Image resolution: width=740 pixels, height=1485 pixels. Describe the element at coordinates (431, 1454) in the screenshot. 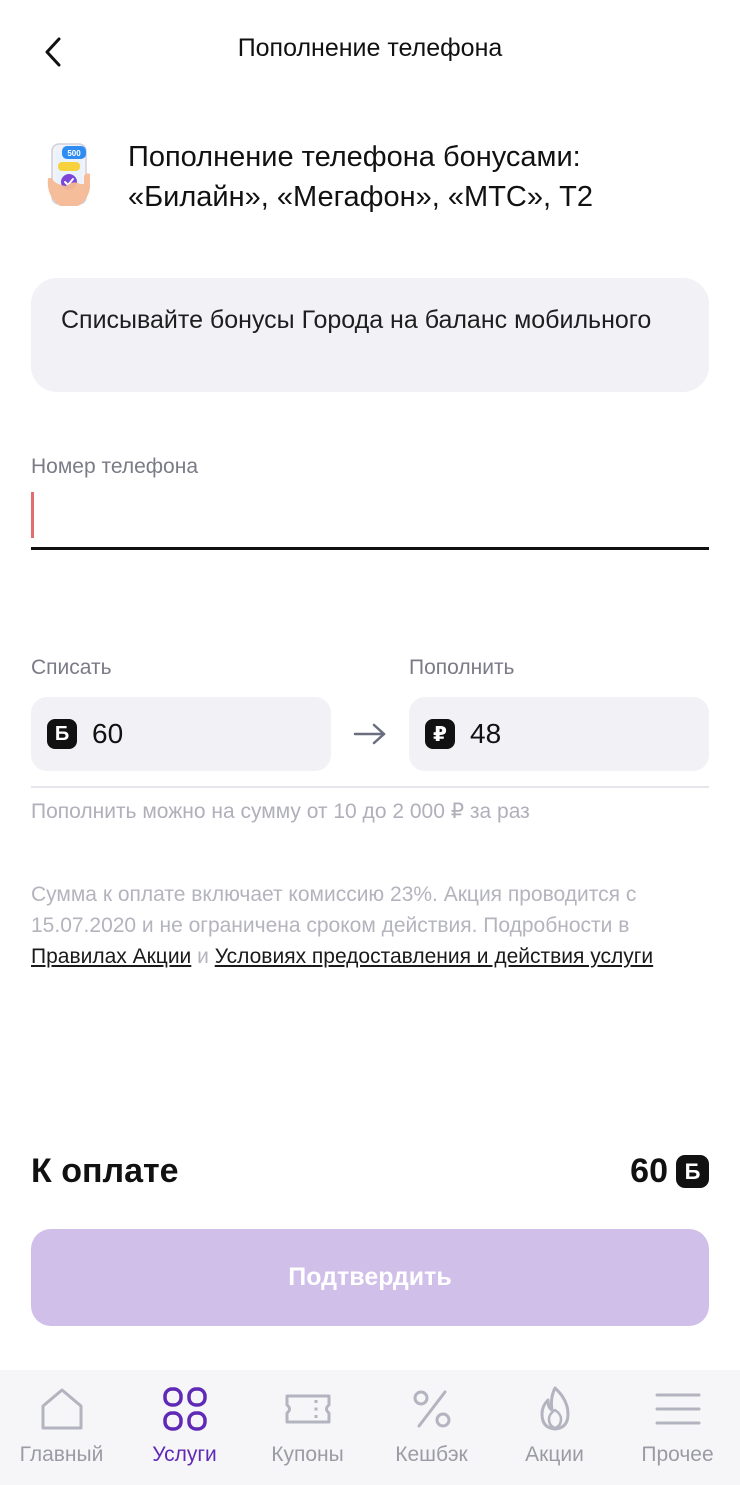

I see `nav-label-cashback: Кешбэк` at that location.